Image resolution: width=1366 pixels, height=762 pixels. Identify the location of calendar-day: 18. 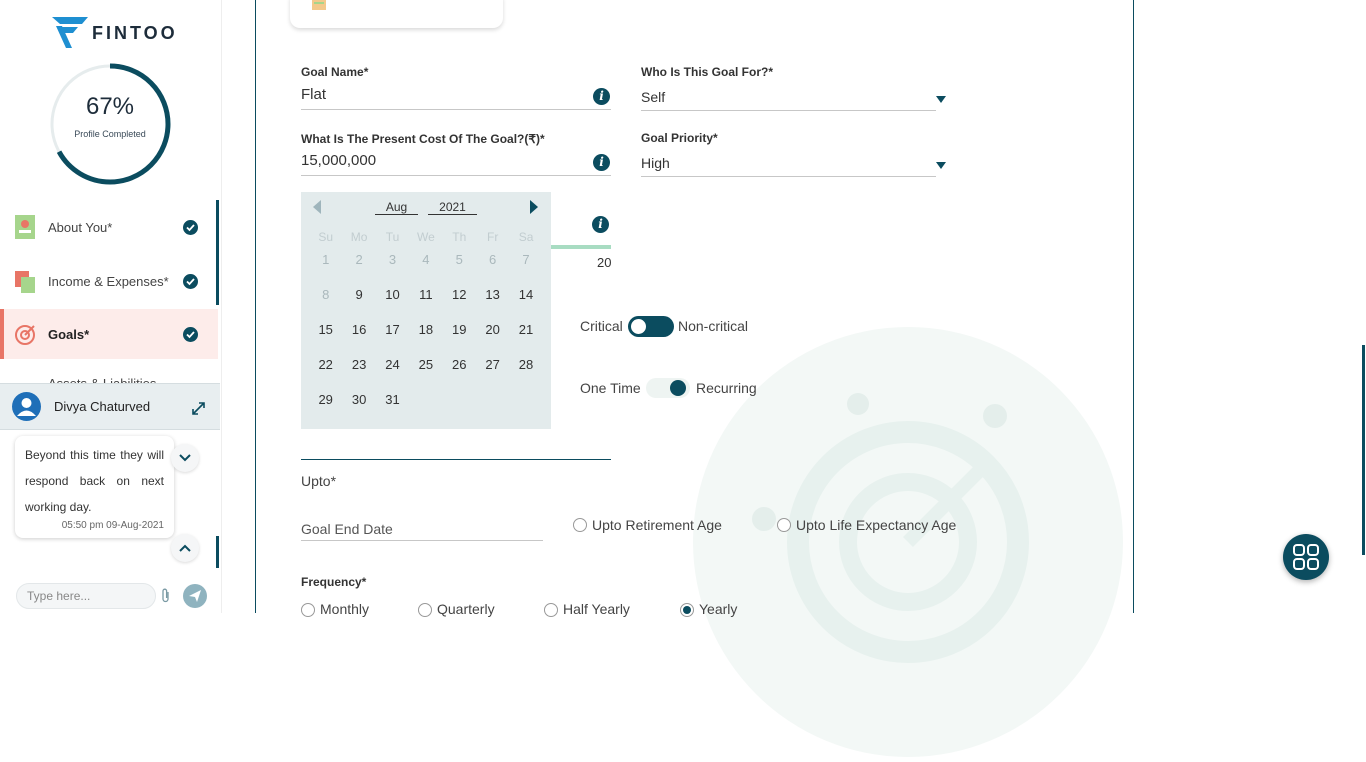
(425, 329).